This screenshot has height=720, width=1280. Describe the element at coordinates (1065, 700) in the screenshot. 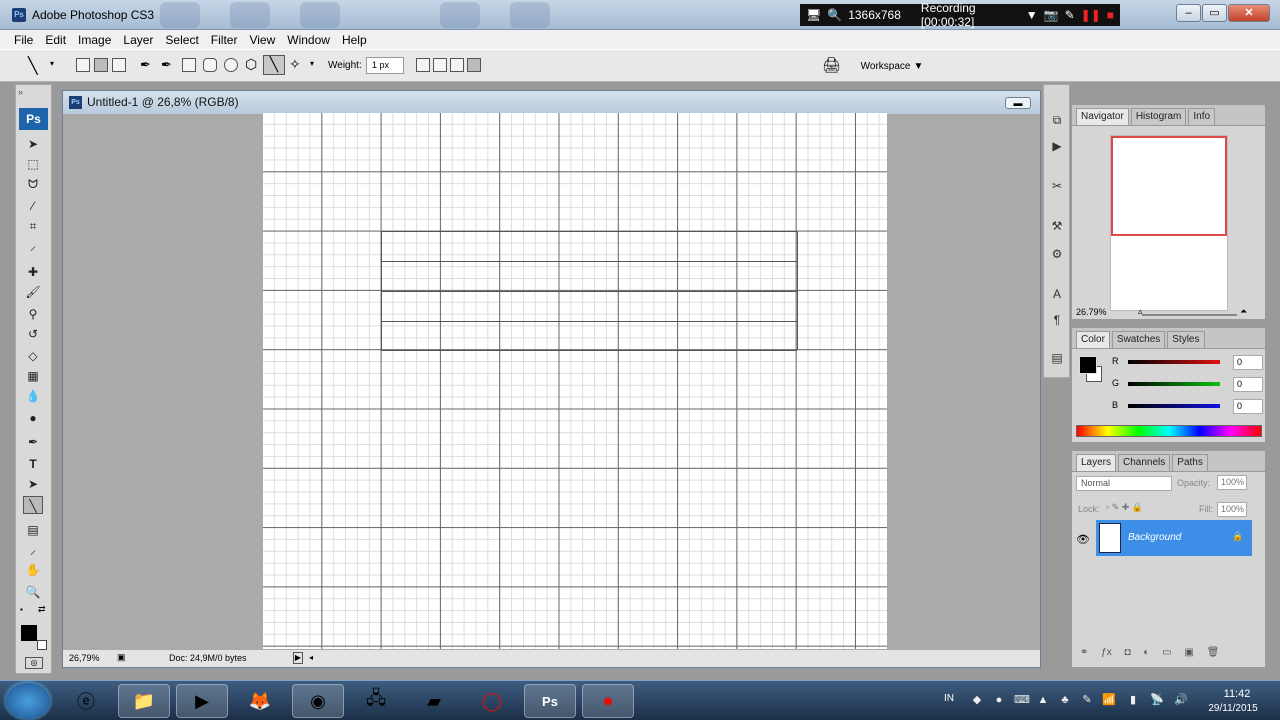

I see `tray-icon: ♣` at that location.